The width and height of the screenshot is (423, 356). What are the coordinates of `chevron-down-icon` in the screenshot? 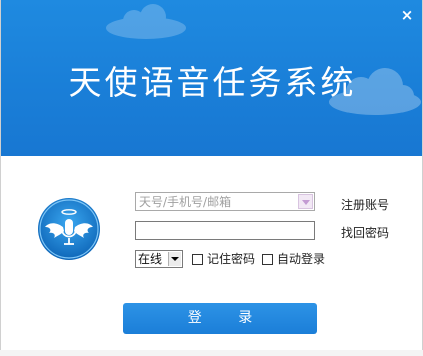 It's located at (174, 259).